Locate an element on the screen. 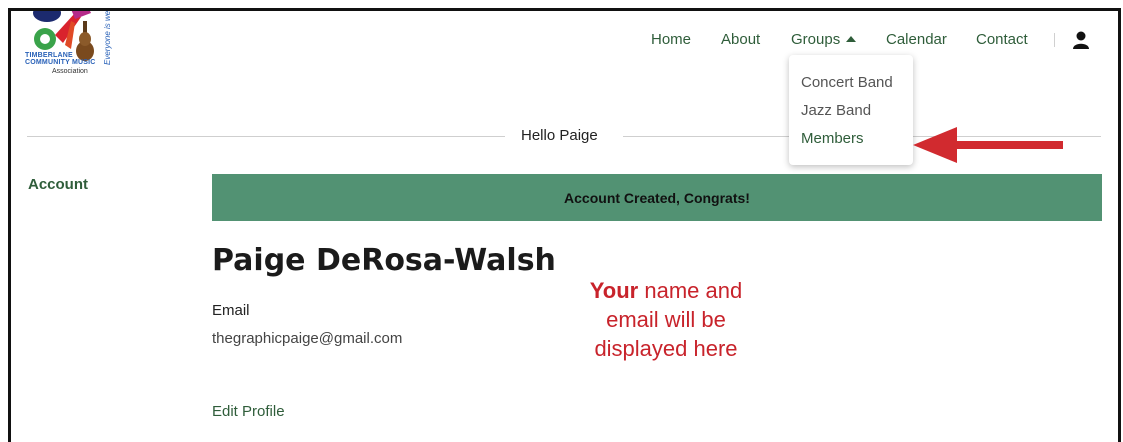  nav-about: About is located at coordinates (740, 40).